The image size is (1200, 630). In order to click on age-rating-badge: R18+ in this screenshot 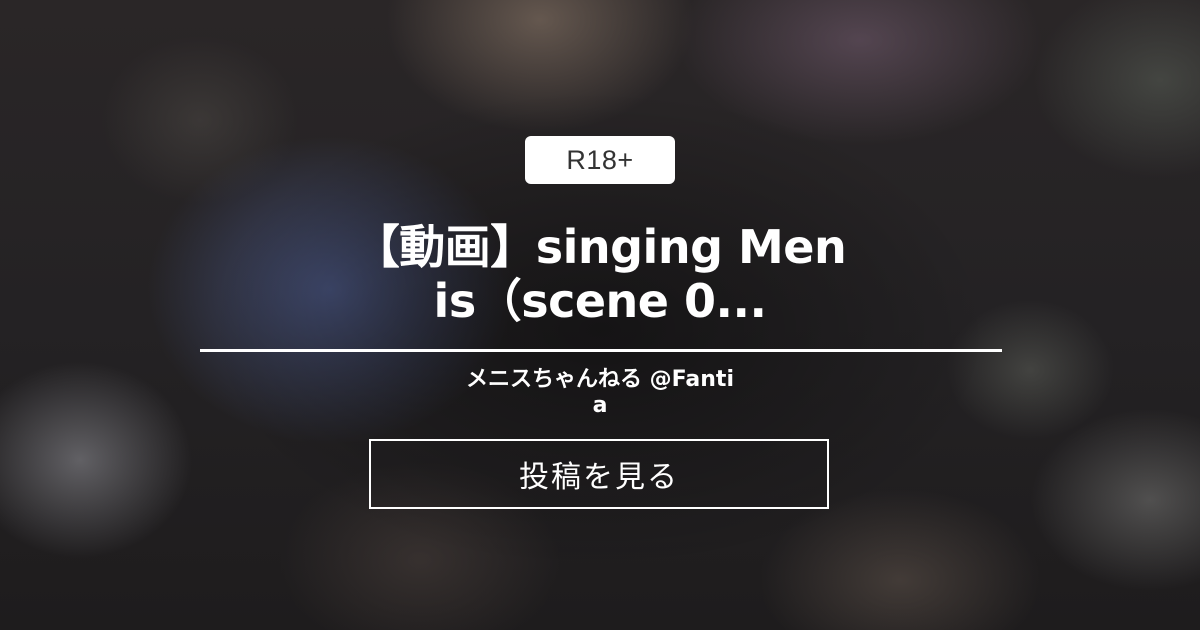, I will do `click(600, 160)`.